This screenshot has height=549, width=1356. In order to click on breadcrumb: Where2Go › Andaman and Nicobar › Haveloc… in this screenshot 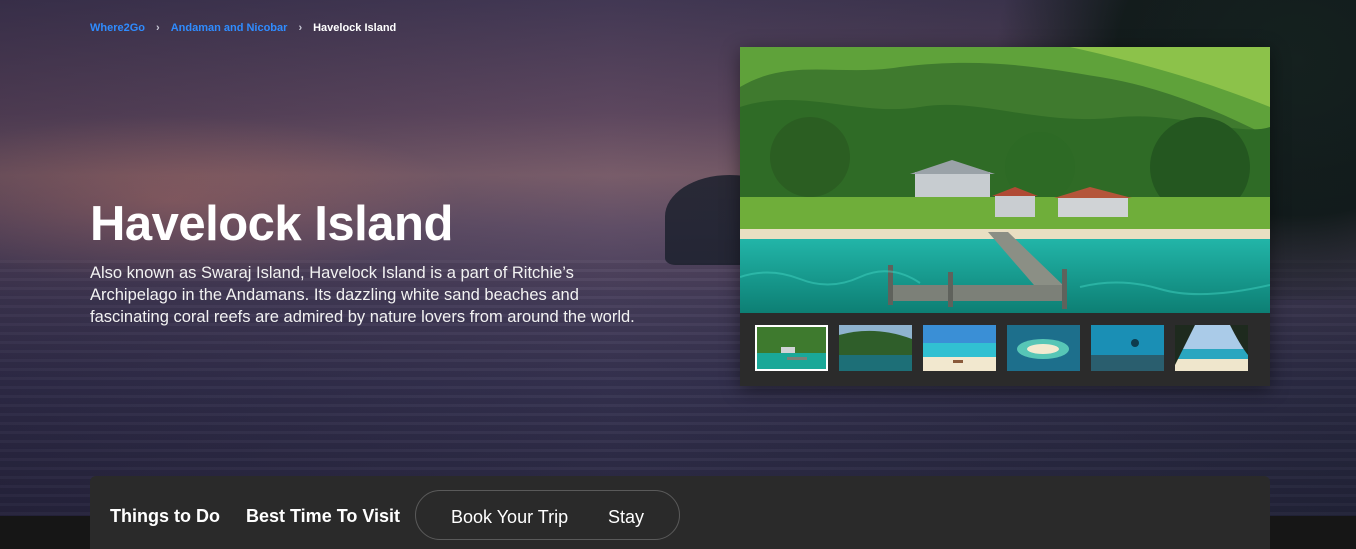, I will do `click(243, 28)`.